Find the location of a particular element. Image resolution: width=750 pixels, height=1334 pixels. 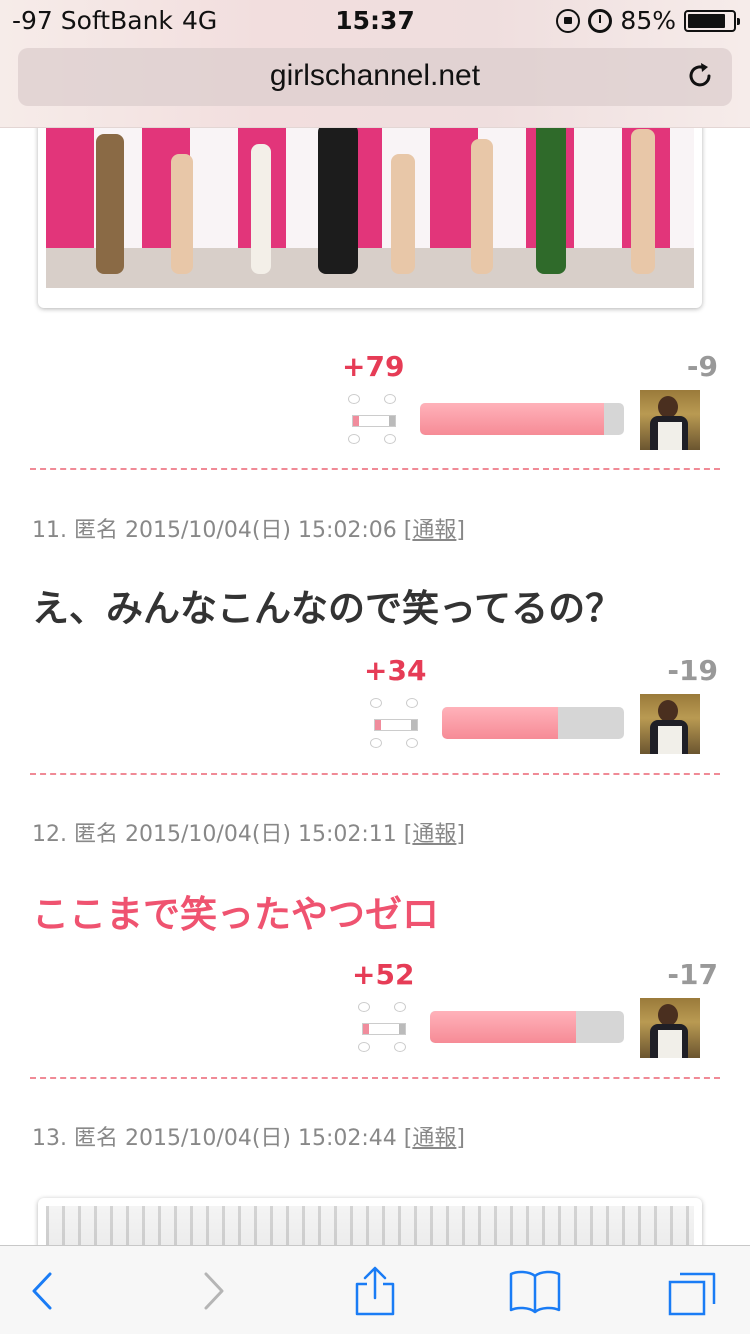

comment-number: 13. is located at coordinates (49, 1138).